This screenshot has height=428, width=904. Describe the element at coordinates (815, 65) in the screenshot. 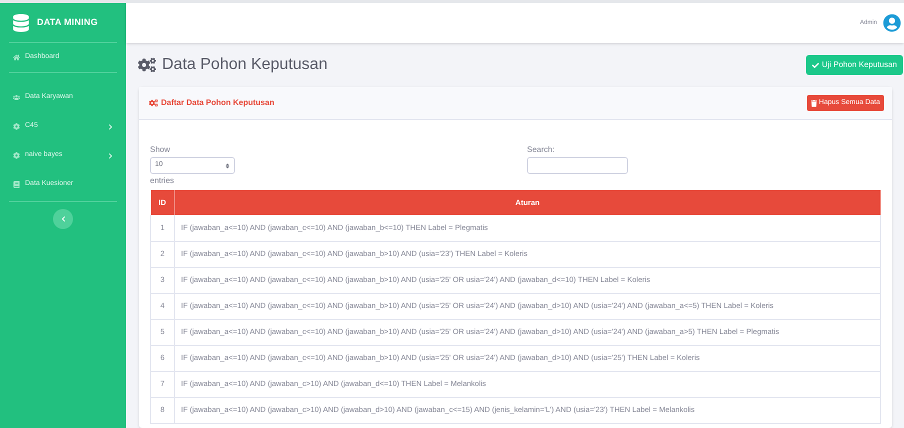

I see `check-icon` at that location.